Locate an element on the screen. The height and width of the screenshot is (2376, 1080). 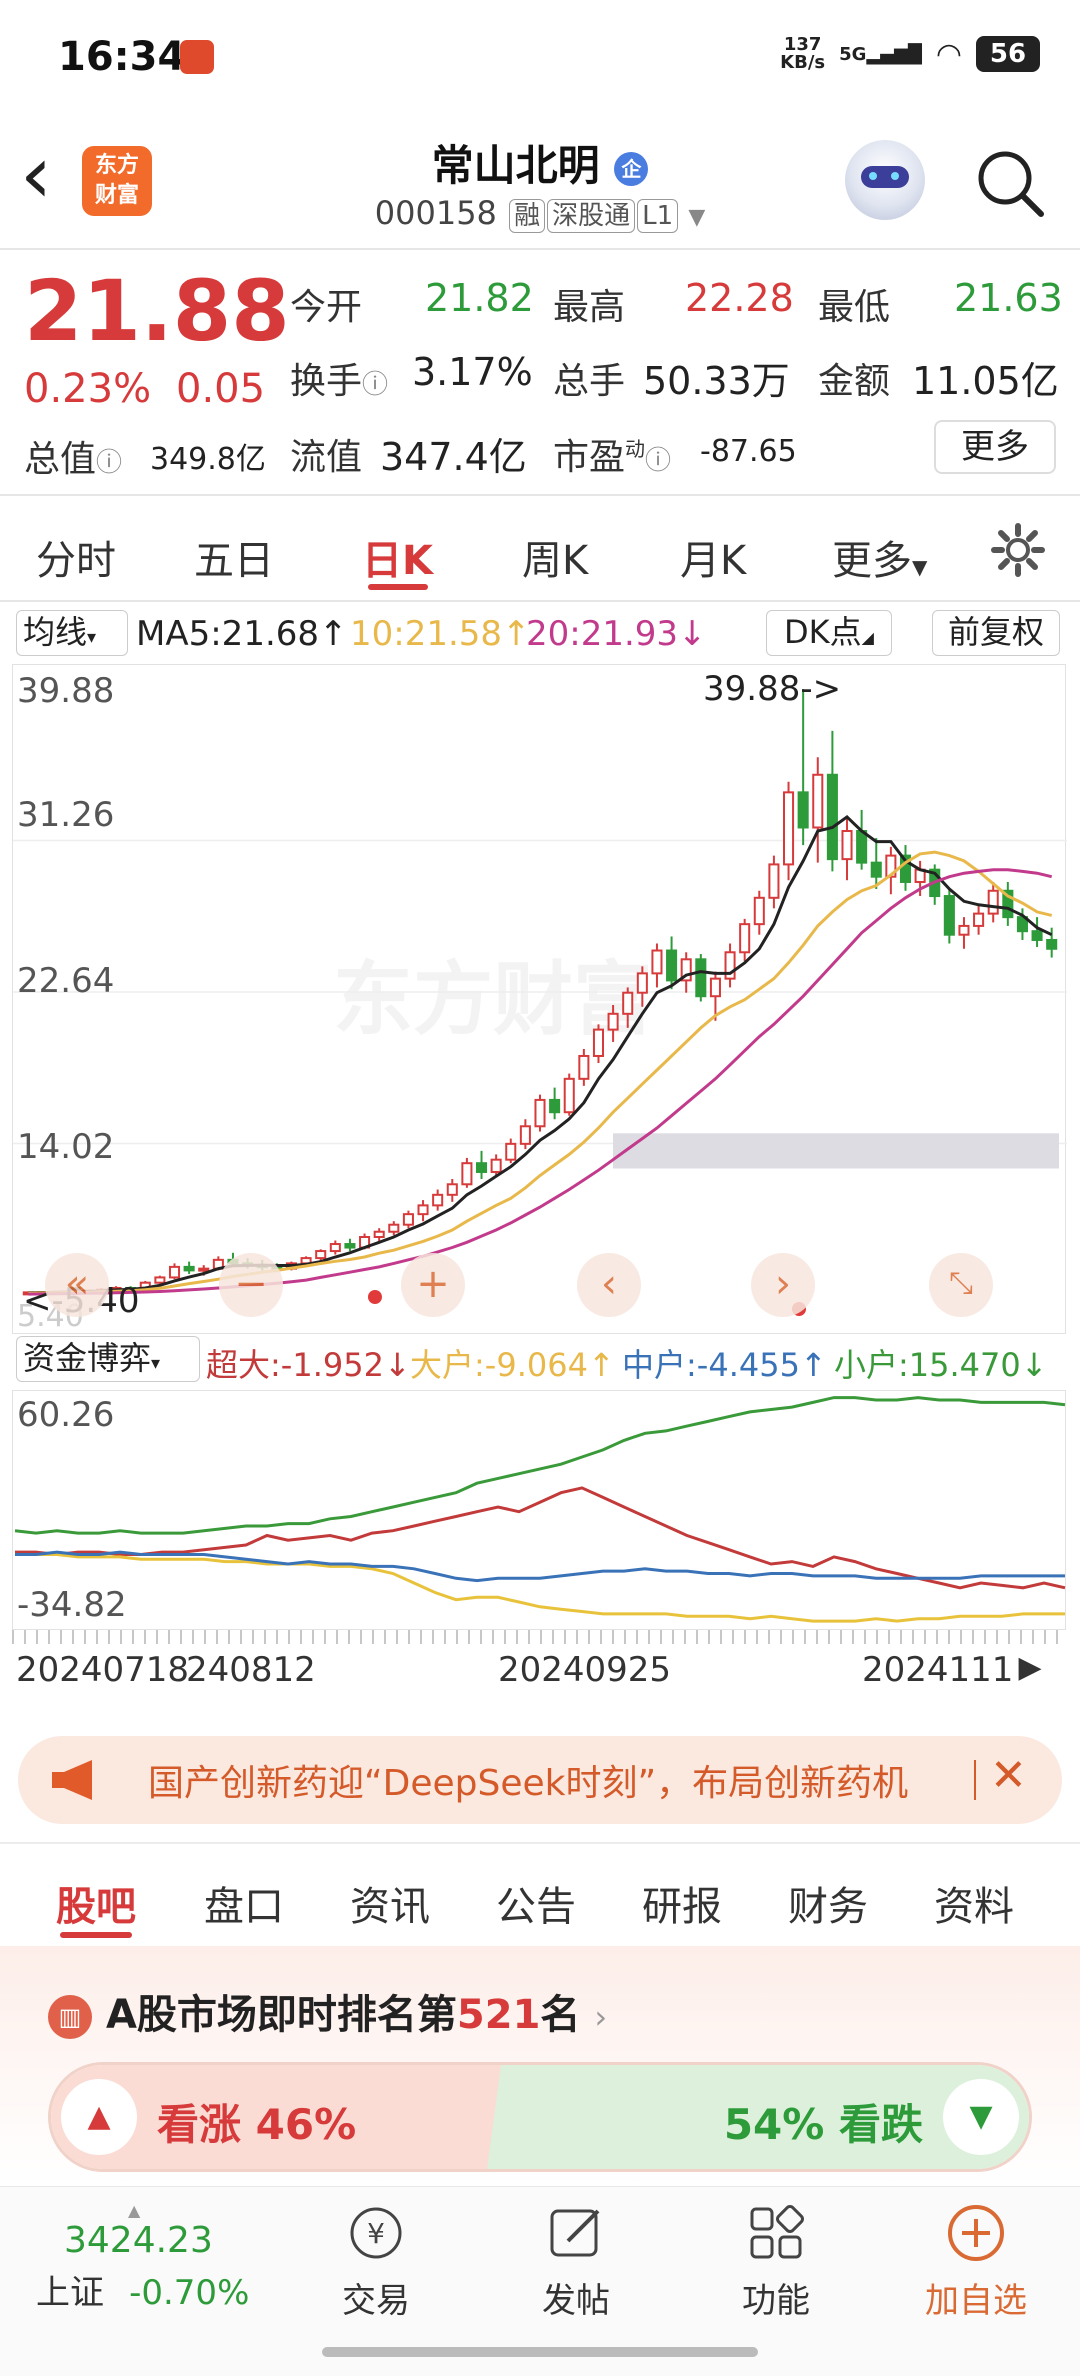
tab-orderbook: 盘口 is located at coordinates (244, 1903).